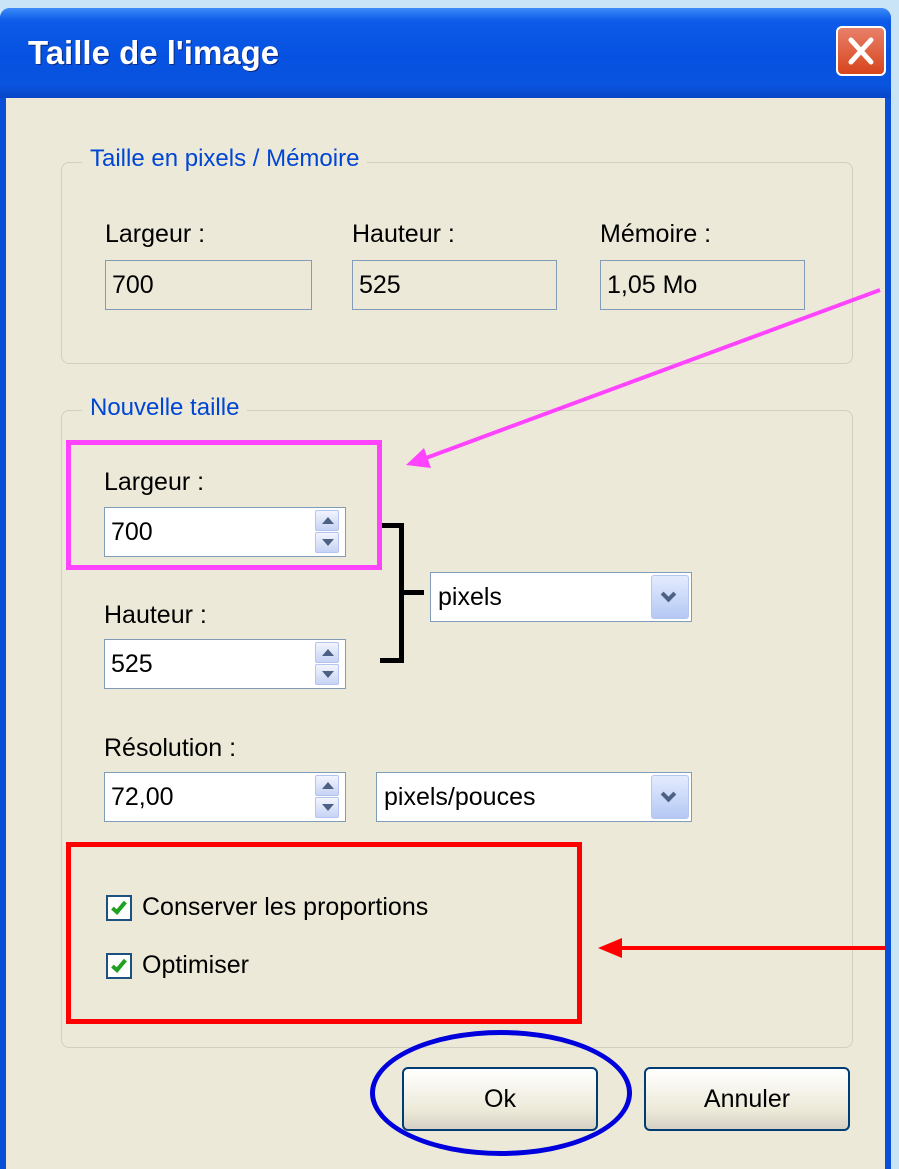 This screenshot has width=899, height=1169. What do you see at coordinates (133, 285) in the screenshot?
I see `pixel-width-value: 700` at bounding box center [133, 285].